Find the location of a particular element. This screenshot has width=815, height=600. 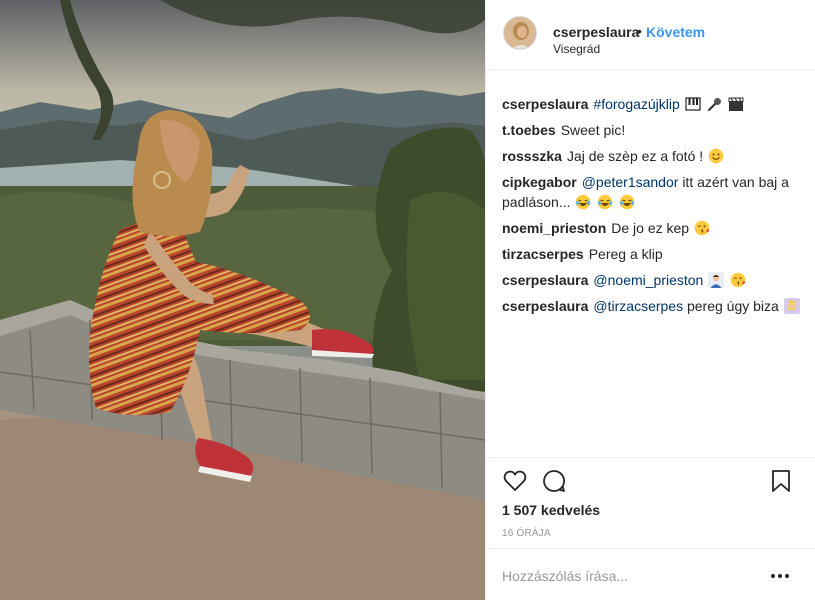

hashtag-link: #forogazújklip is located at coordinates (636, 104).